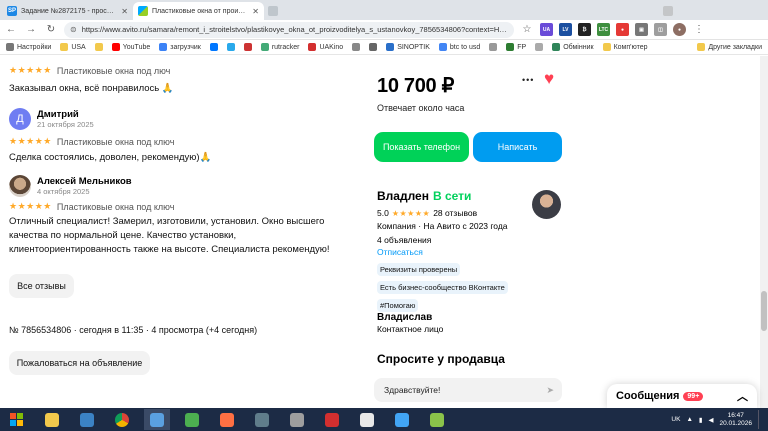 The image size is (768, 431). I want to click on reload-icon: ↻, so click(51, 30).